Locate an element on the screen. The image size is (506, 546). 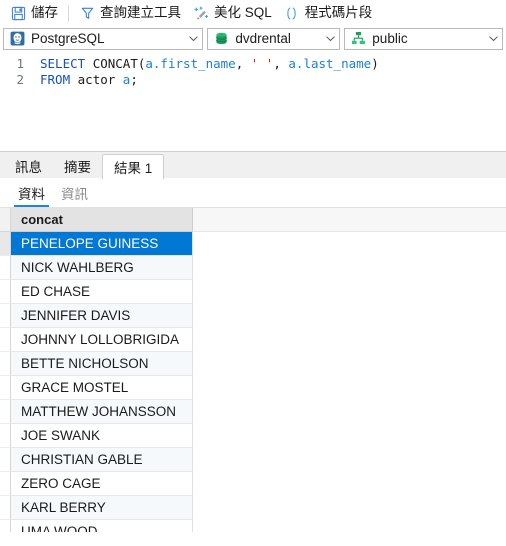
grid-cell: JOHNNY LOLLOBRIGIDA is located at coordinates (102, 340).